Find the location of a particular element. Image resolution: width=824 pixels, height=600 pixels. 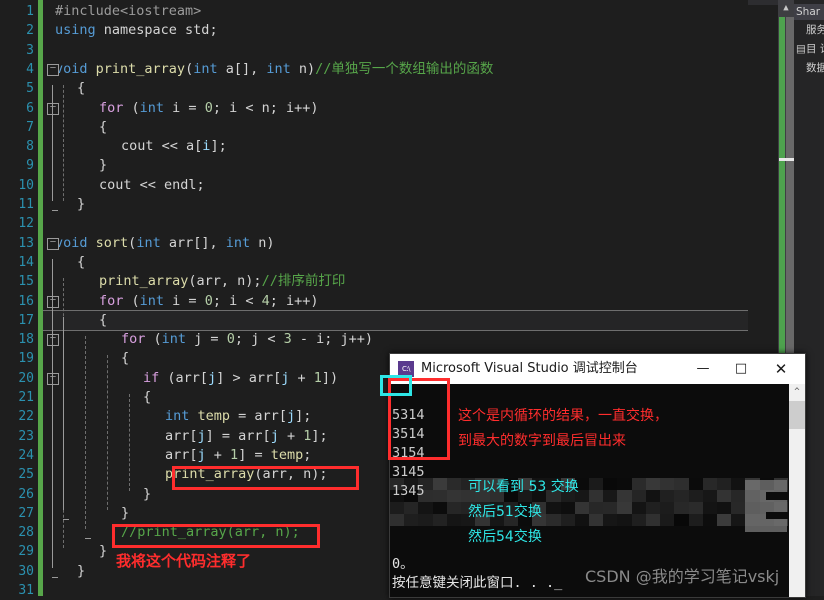

code-token: j = is located at coordinates (206, 339).